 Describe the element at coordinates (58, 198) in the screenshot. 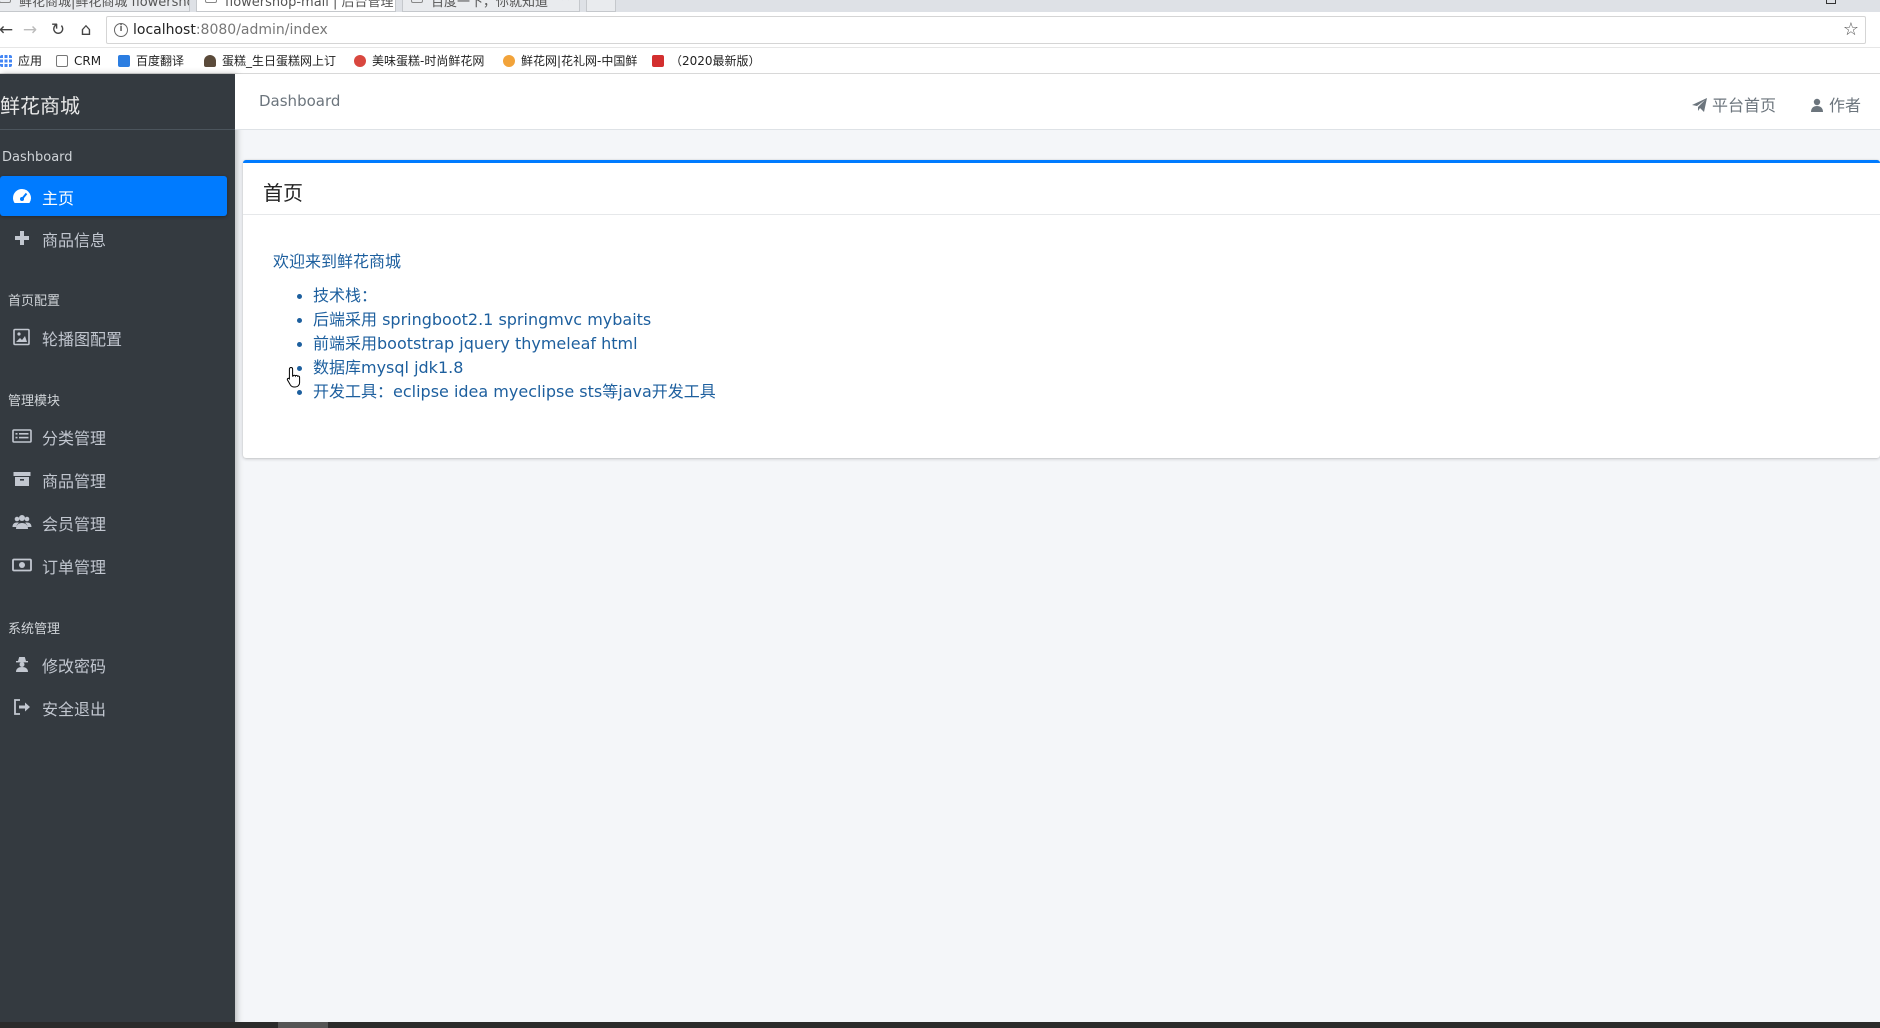

I see `sidebar-item-label: 主页` at that location.